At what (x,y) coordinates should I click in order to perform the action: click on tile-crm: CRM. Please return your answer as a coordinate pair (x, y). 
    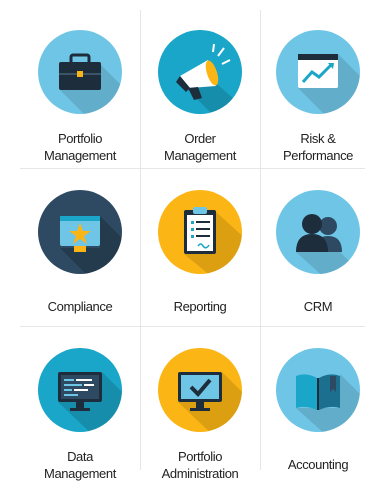
    Looking at the image, I should click on (318, 247).